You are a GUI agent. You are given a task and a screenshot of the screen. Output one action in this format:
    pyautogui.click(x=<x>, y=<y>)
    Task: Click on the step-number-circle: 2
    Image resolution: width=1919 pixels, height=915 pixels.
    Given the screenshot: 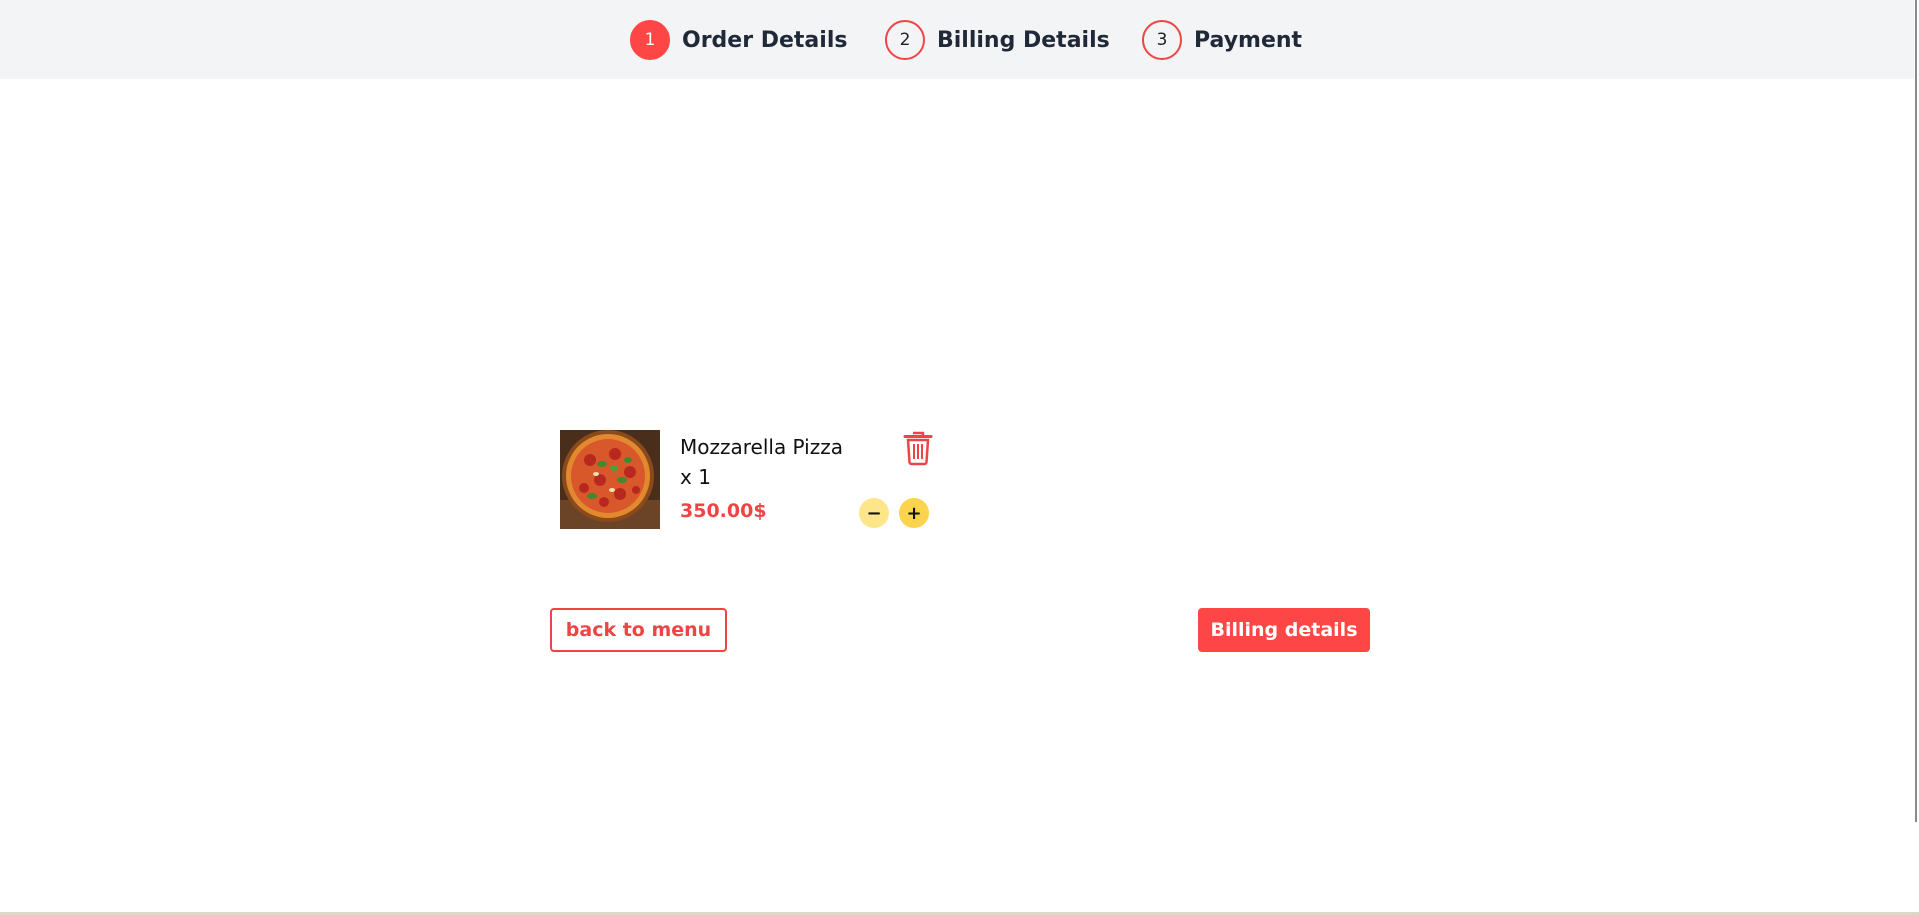 What is the action you would take?
    pyautogui.click(x=905, y=40)
    